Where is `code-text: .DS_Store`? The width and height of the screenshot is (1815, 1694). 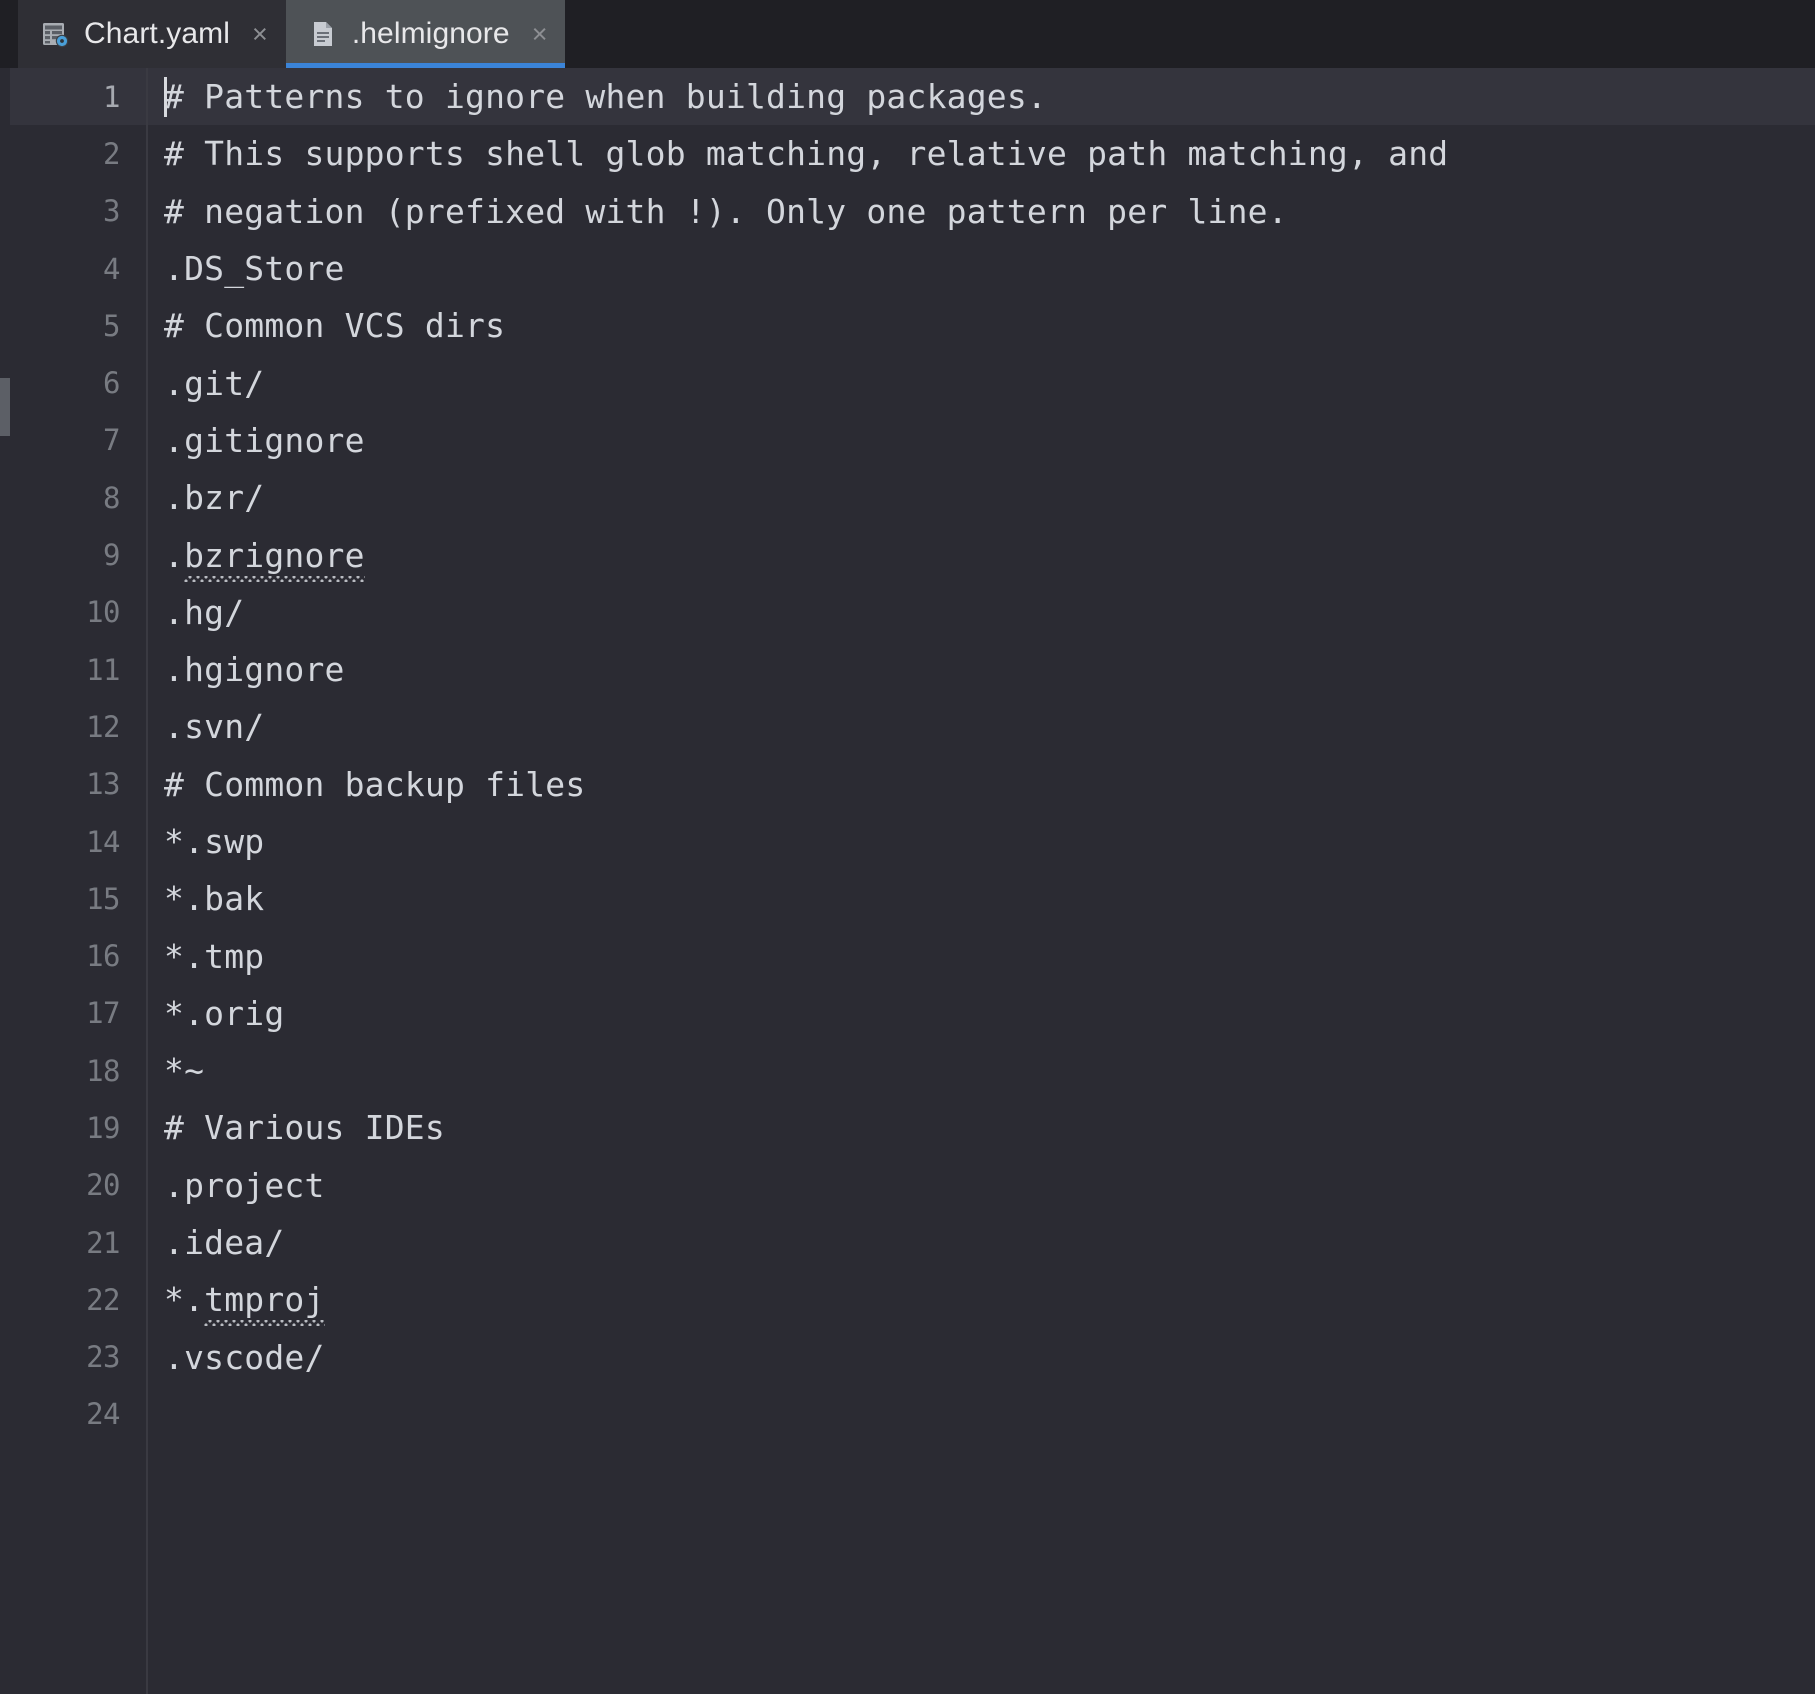
code-text: .DS_Store is located at coordinates (254, 269).